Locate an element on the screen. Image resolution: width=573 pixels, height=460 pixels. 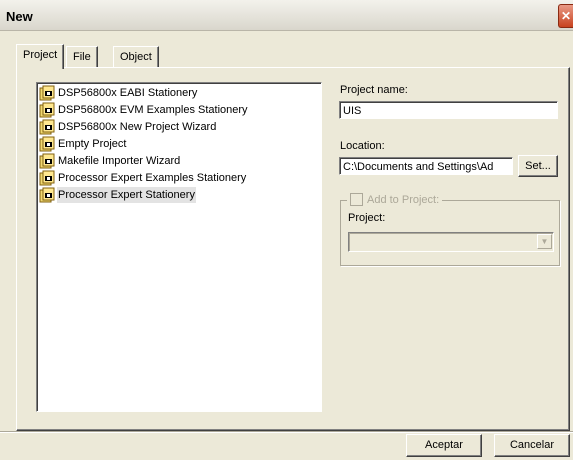
list-item-label: Makefile Importer Wizard is located at coordinates (119, 161).